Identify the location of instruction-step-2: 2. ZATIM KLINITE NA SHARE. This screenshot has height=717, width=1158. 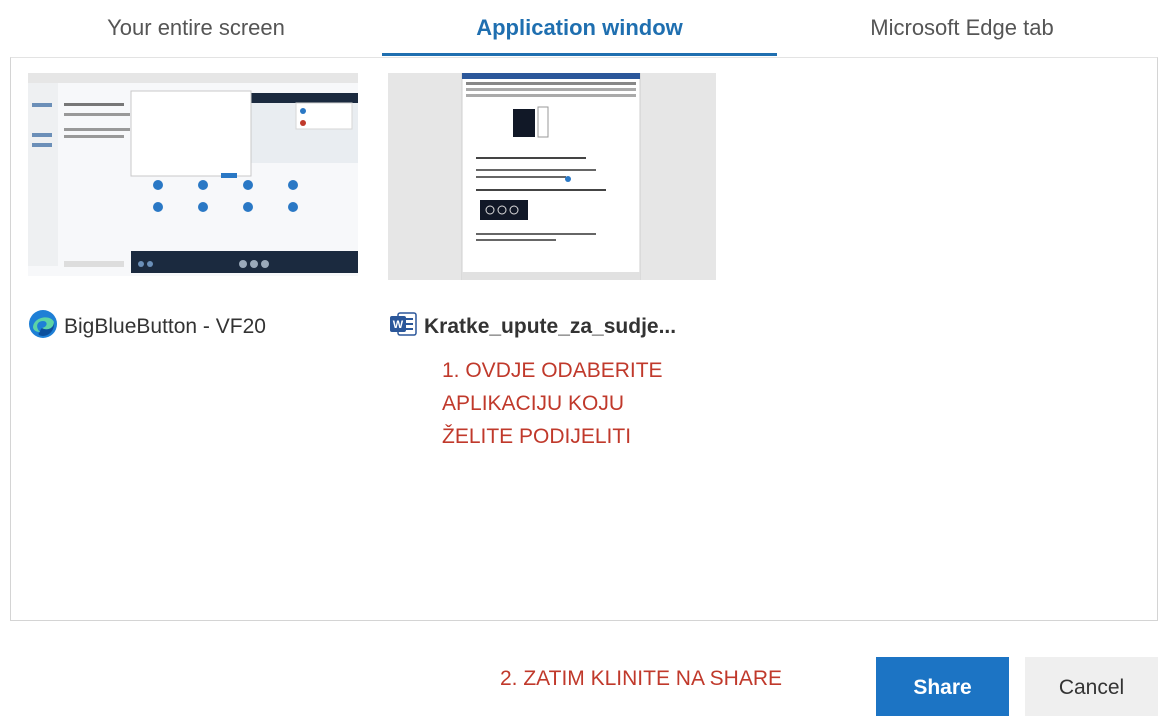
(641, 678).